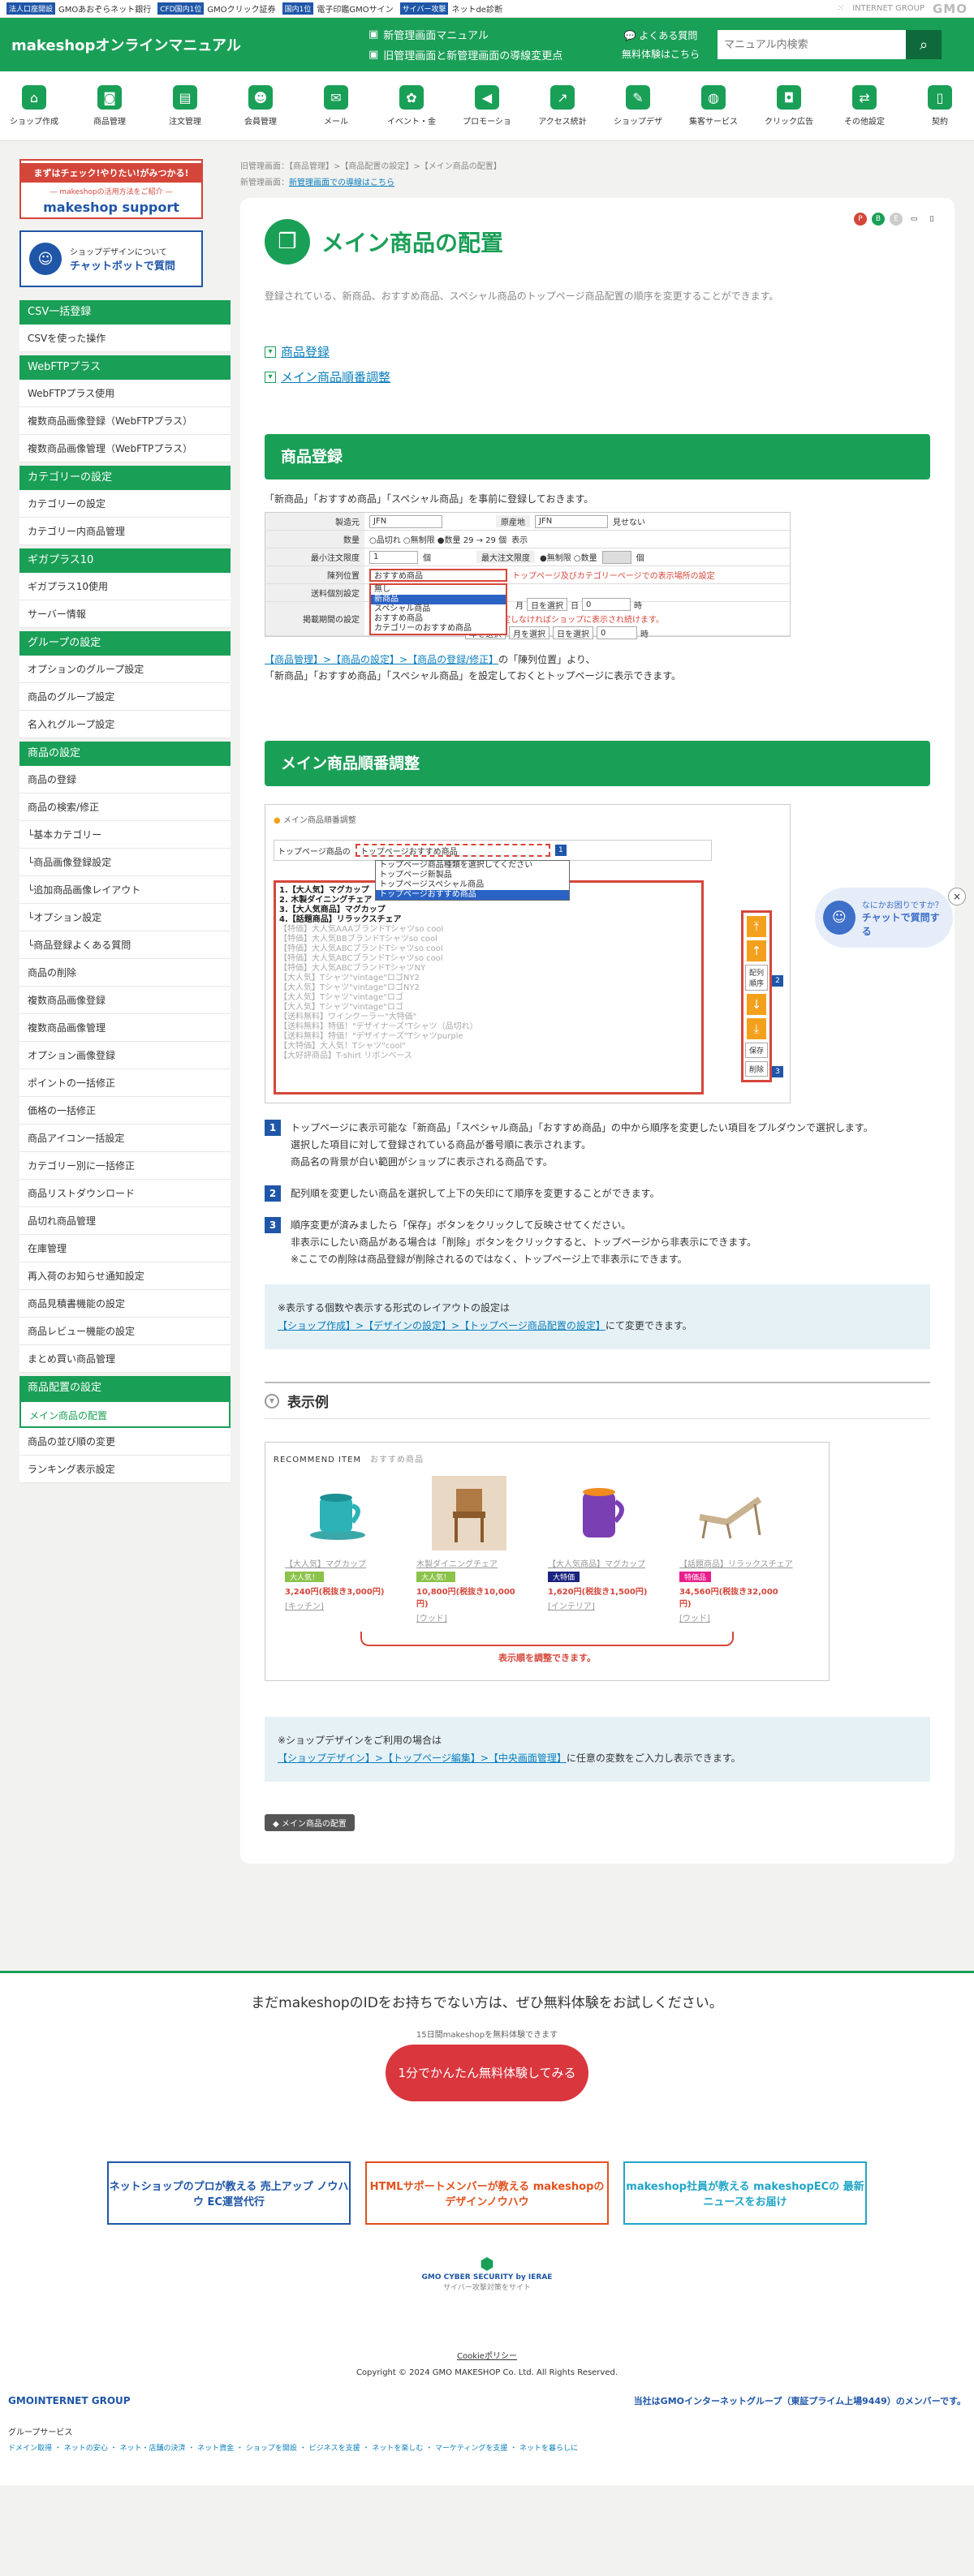  I want to click on sidebar-item: 名入れグループ設定, so click(125, 724).